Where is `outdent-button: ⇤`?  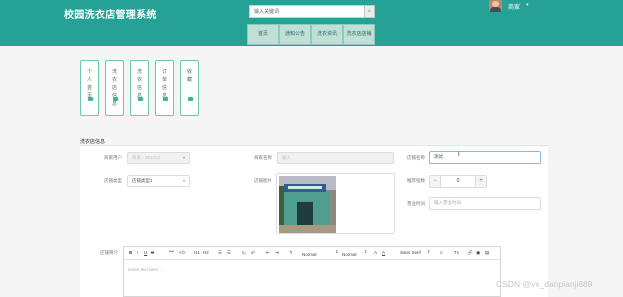 outdent-button: ⇤ is located at coordinates (268, 253).